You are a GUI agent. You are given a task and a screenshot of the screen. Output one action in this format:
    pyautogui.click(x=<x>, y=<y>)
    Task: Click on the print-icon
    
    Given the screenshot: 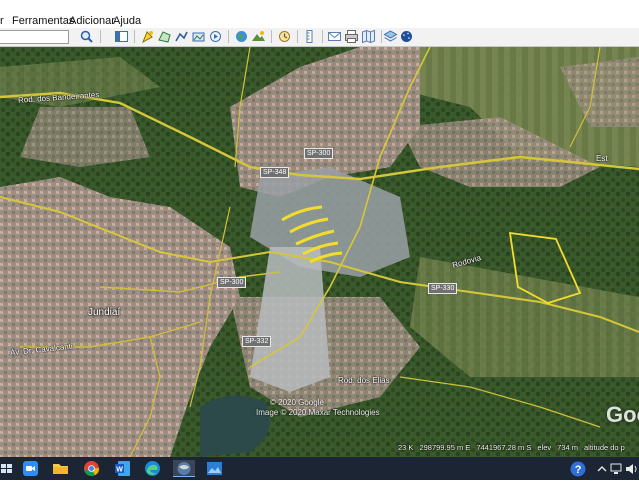 What is the action you would take?
    pyautogui.click(x=351, y=36)
    